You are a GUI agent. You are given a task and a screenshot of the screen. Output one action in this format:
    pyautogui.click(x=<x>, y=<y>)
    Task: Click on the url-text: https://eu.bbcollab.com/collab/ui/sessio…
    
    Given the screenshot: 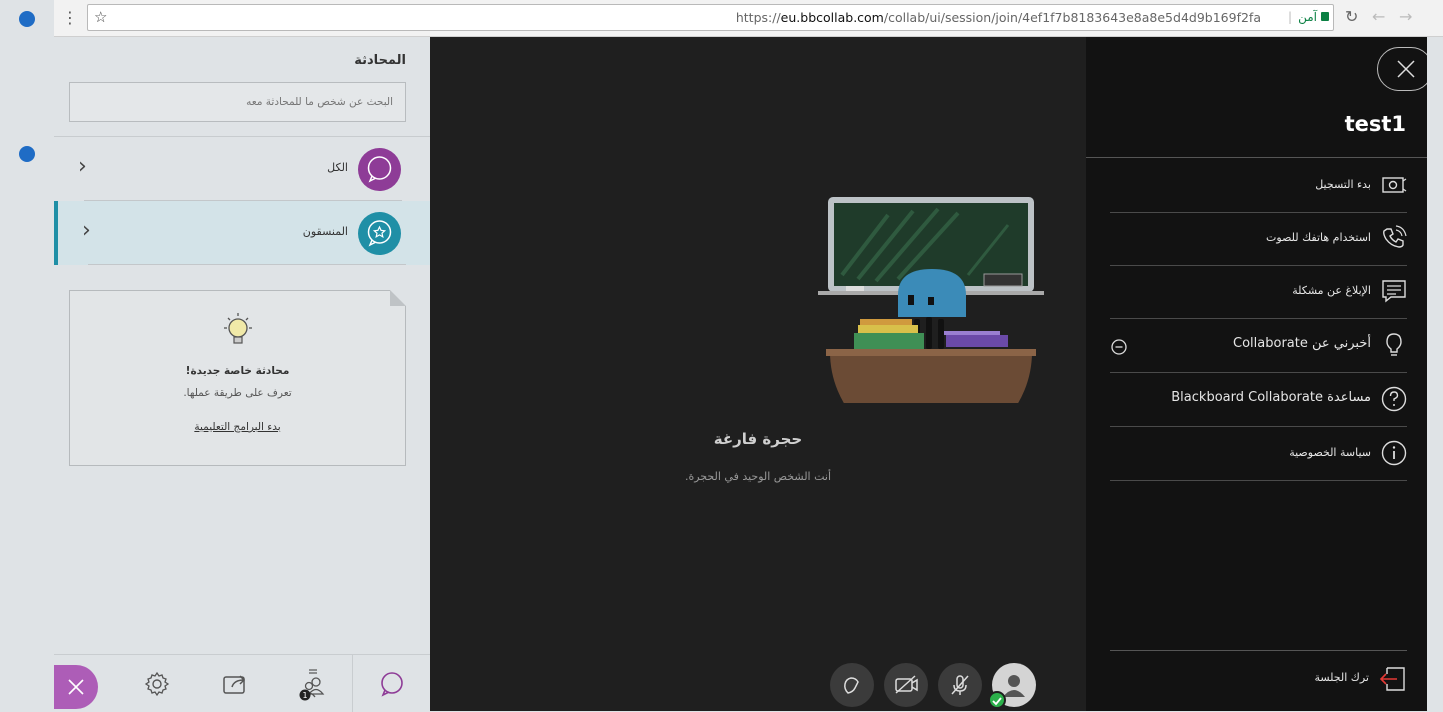 What is the action you would take?
    pyautogui.click(x=998, y=17)
    